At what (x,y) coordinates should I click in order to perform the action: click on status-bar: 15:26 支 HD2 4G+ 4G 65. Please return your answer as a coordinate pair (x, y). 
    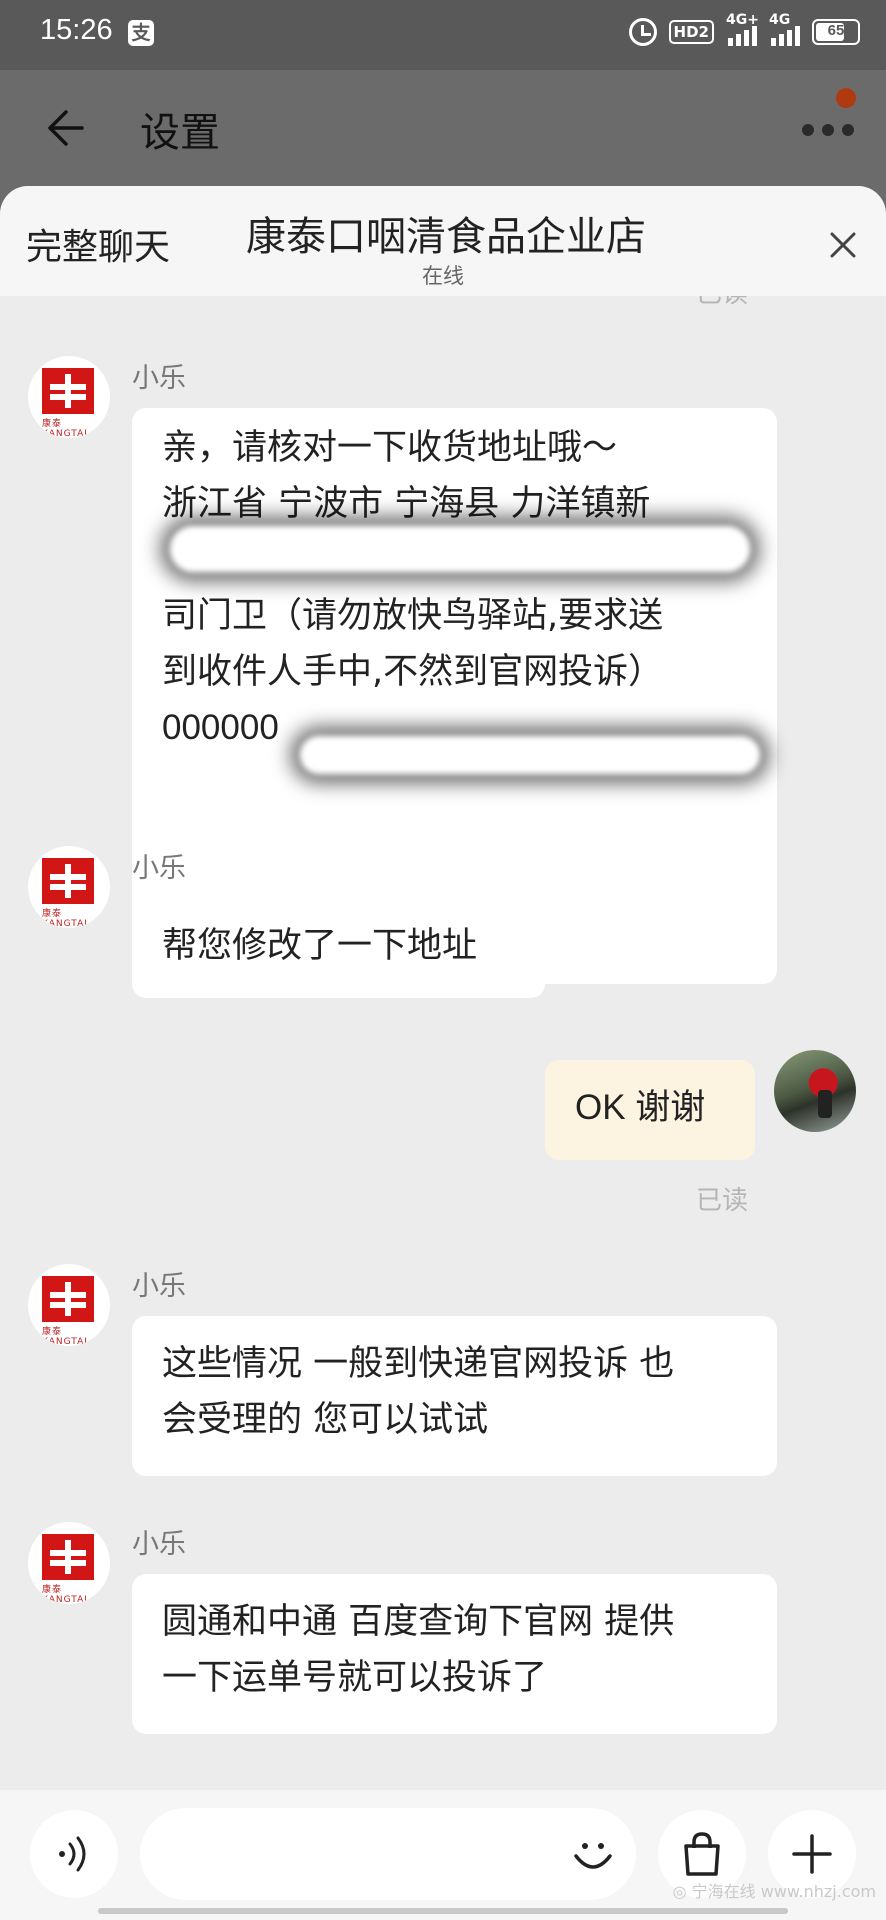
    Looking at the image, I should click on (443, 35).